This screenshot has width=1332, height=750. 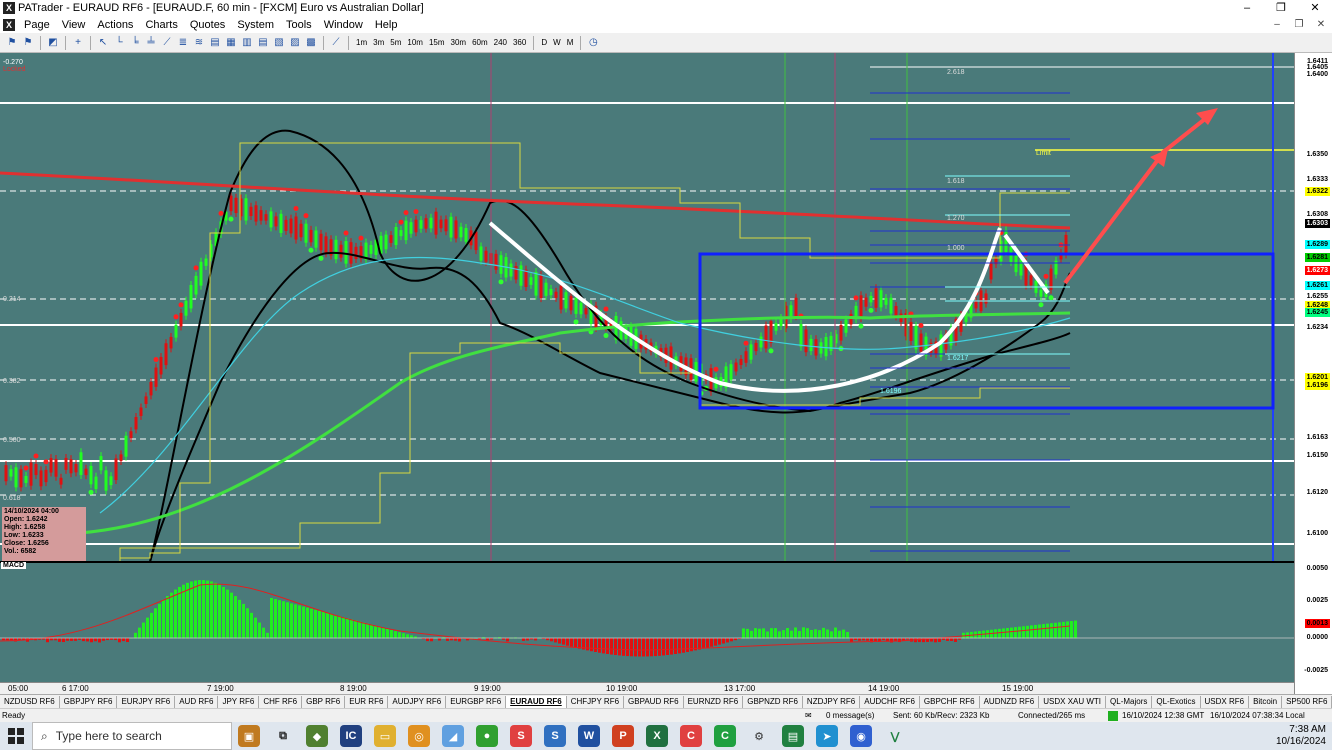 What do you see at coordinates (336, 43) in the screenshot?
I see `draw-tool-icon: ⟋` at bounding box center [336, 43].